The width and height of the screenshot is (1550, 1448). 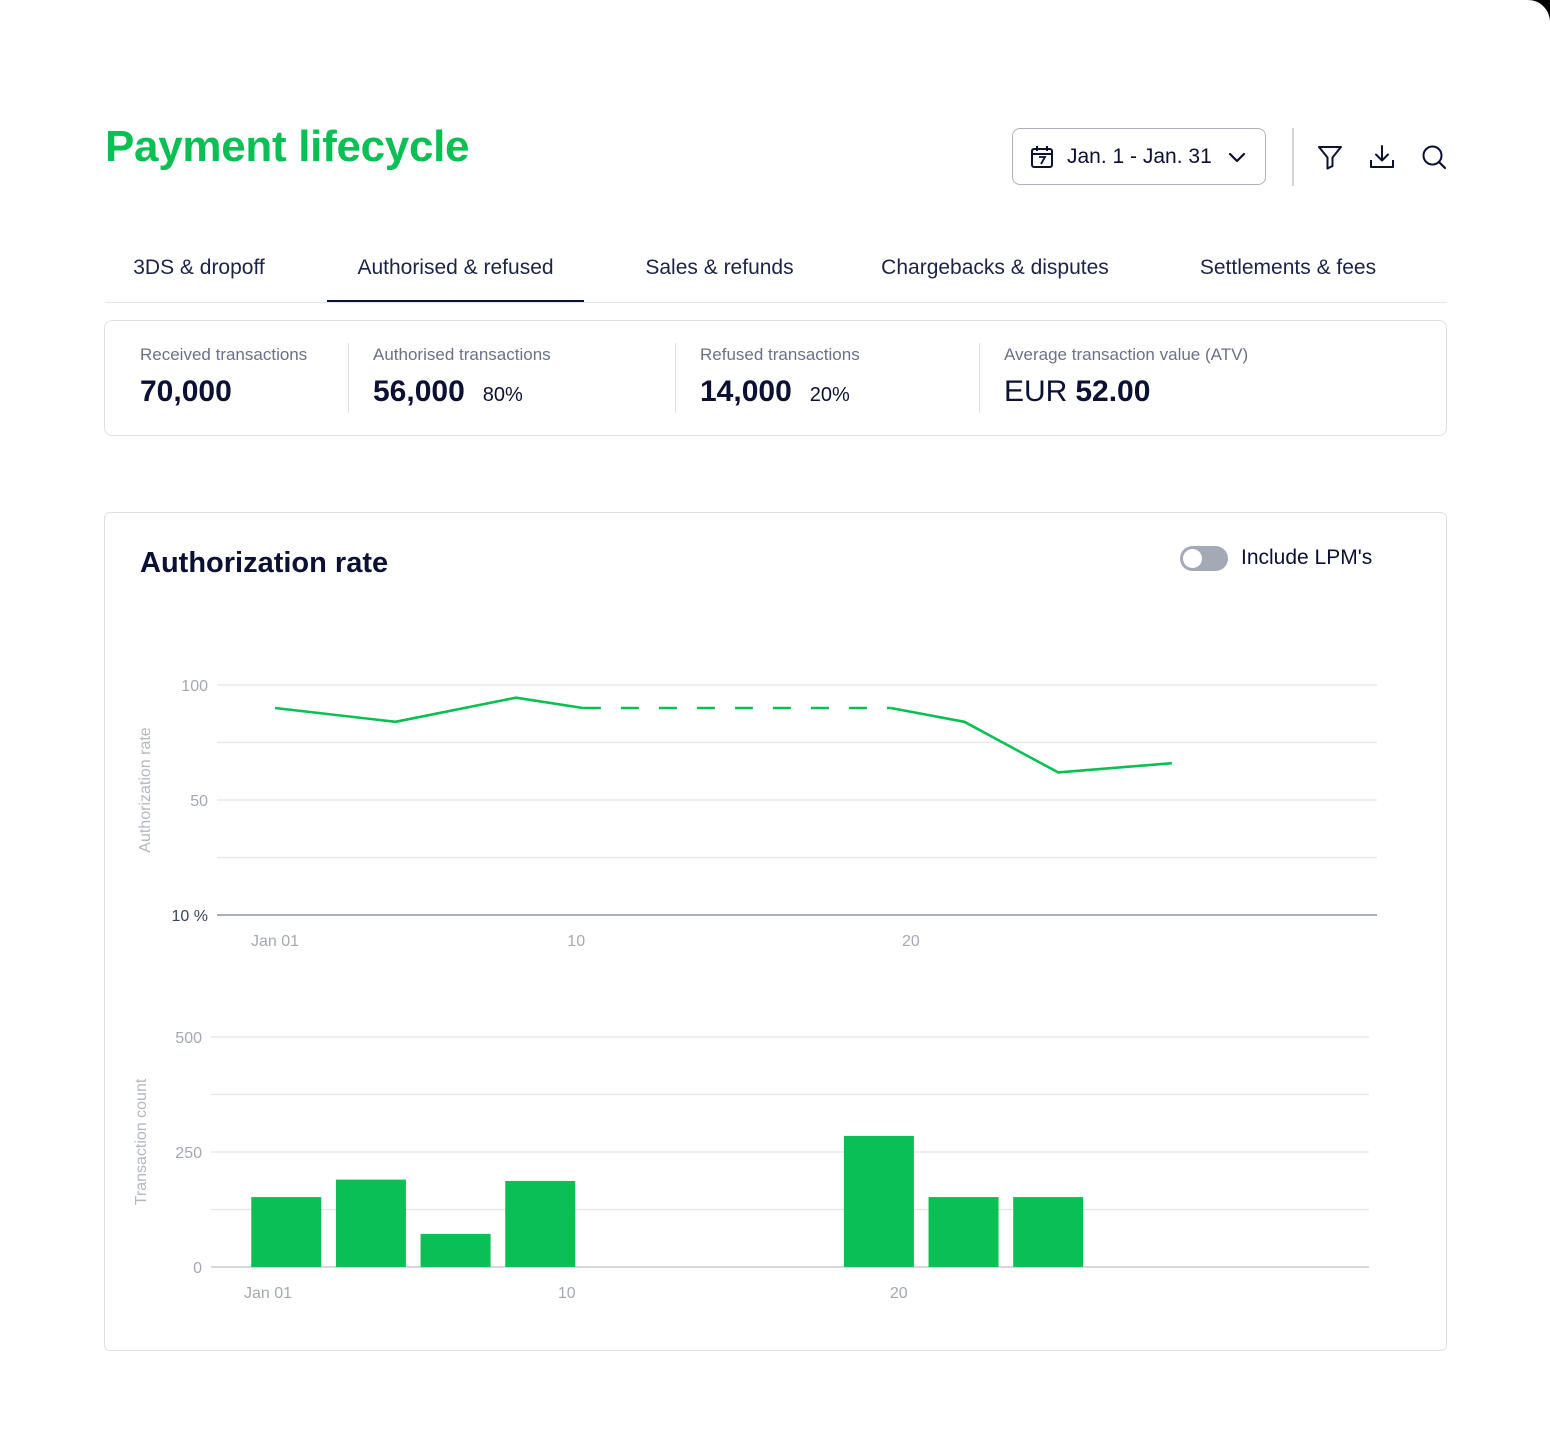 What do you see at coordinates (502, 395) in the screenshot?
I see `kpi-percentage: 80%` at bounding box center [502, 395].